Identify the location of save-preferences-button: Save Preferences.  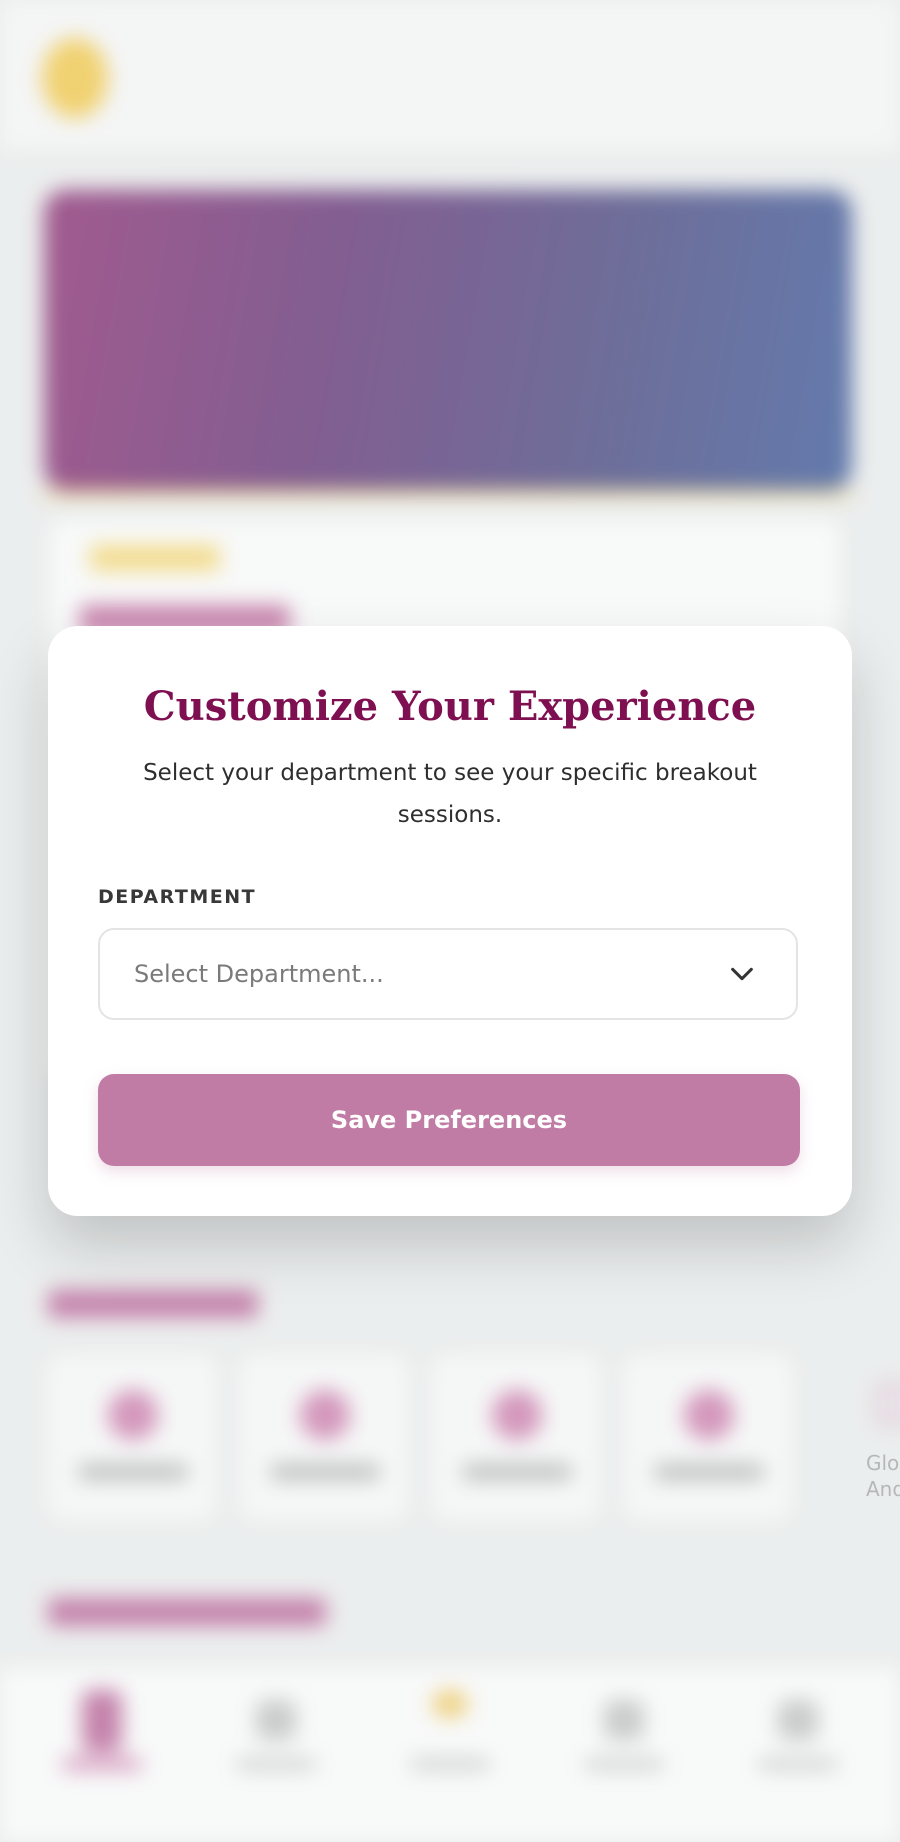
(449, 1120).